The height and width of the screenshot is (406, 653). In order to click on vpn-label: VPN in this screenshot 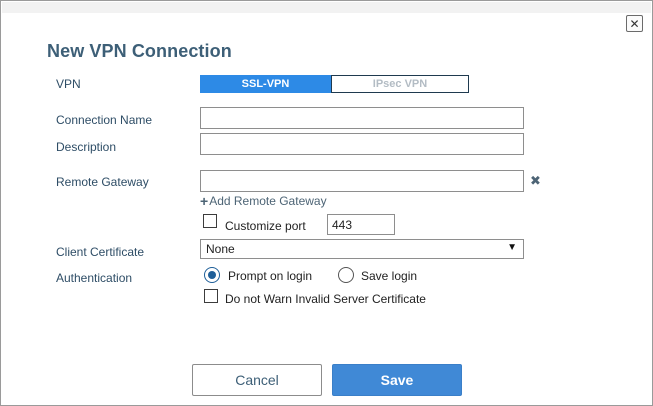, I will do `click(68, 84)`.